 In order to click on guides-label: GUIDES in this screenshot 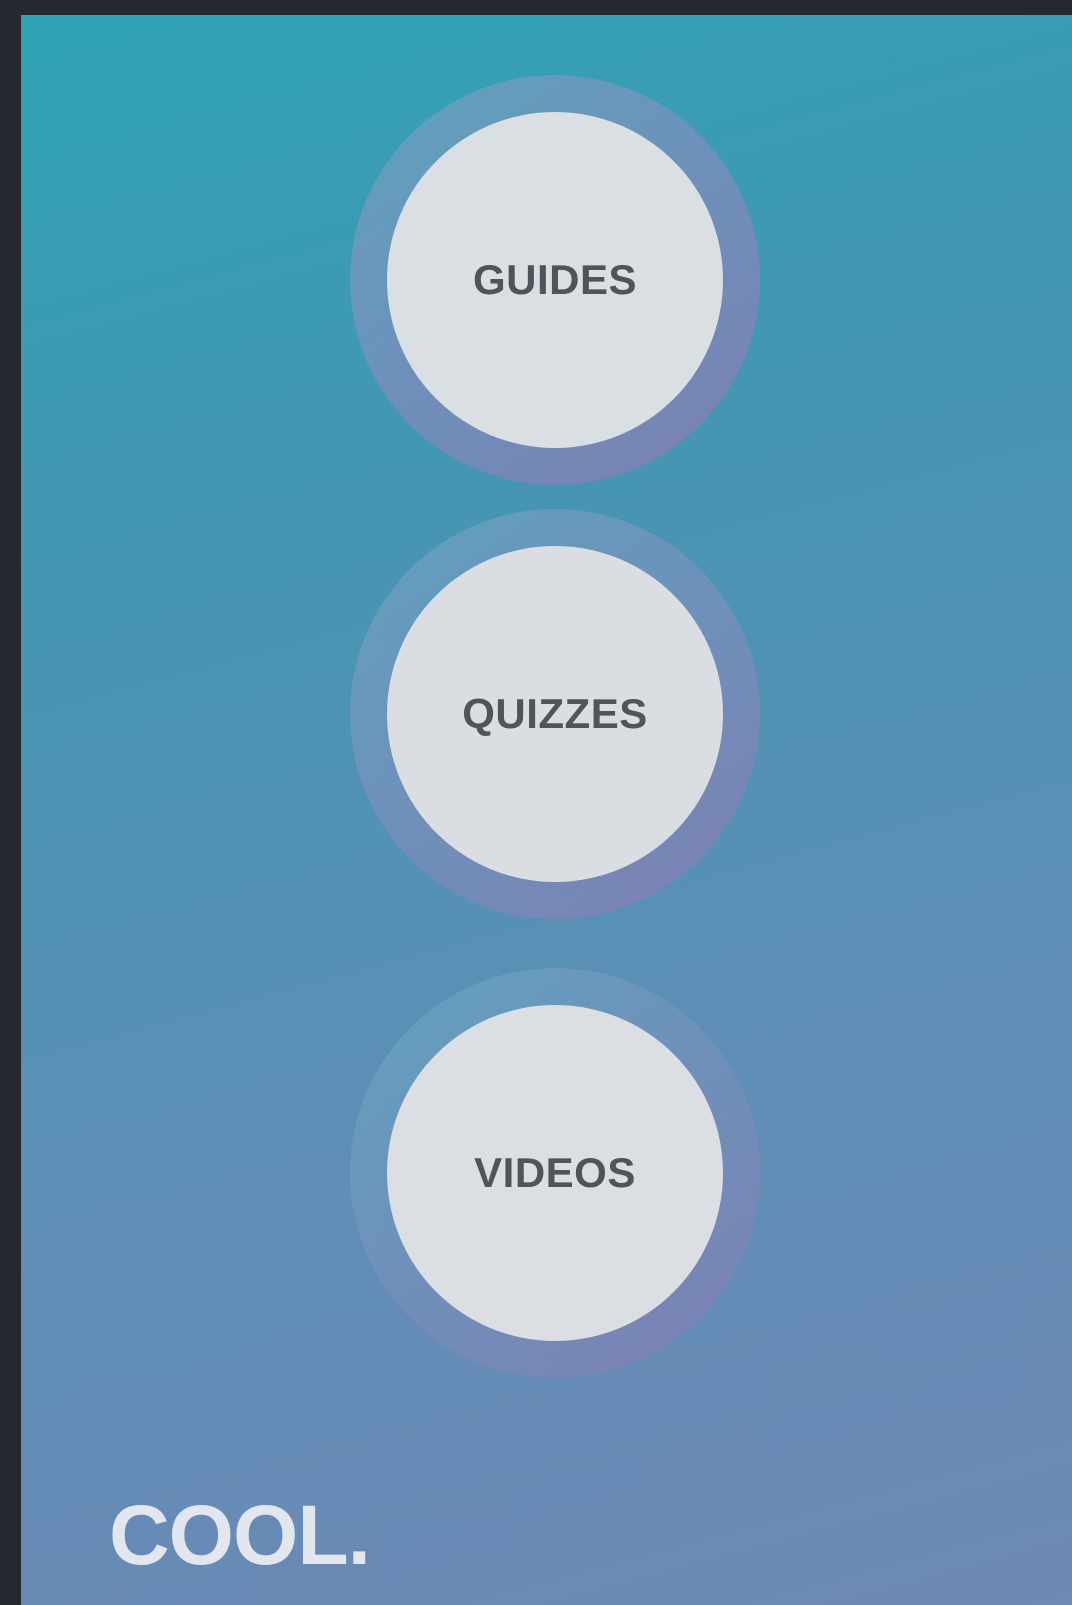, I will do `click(555, 279)`.